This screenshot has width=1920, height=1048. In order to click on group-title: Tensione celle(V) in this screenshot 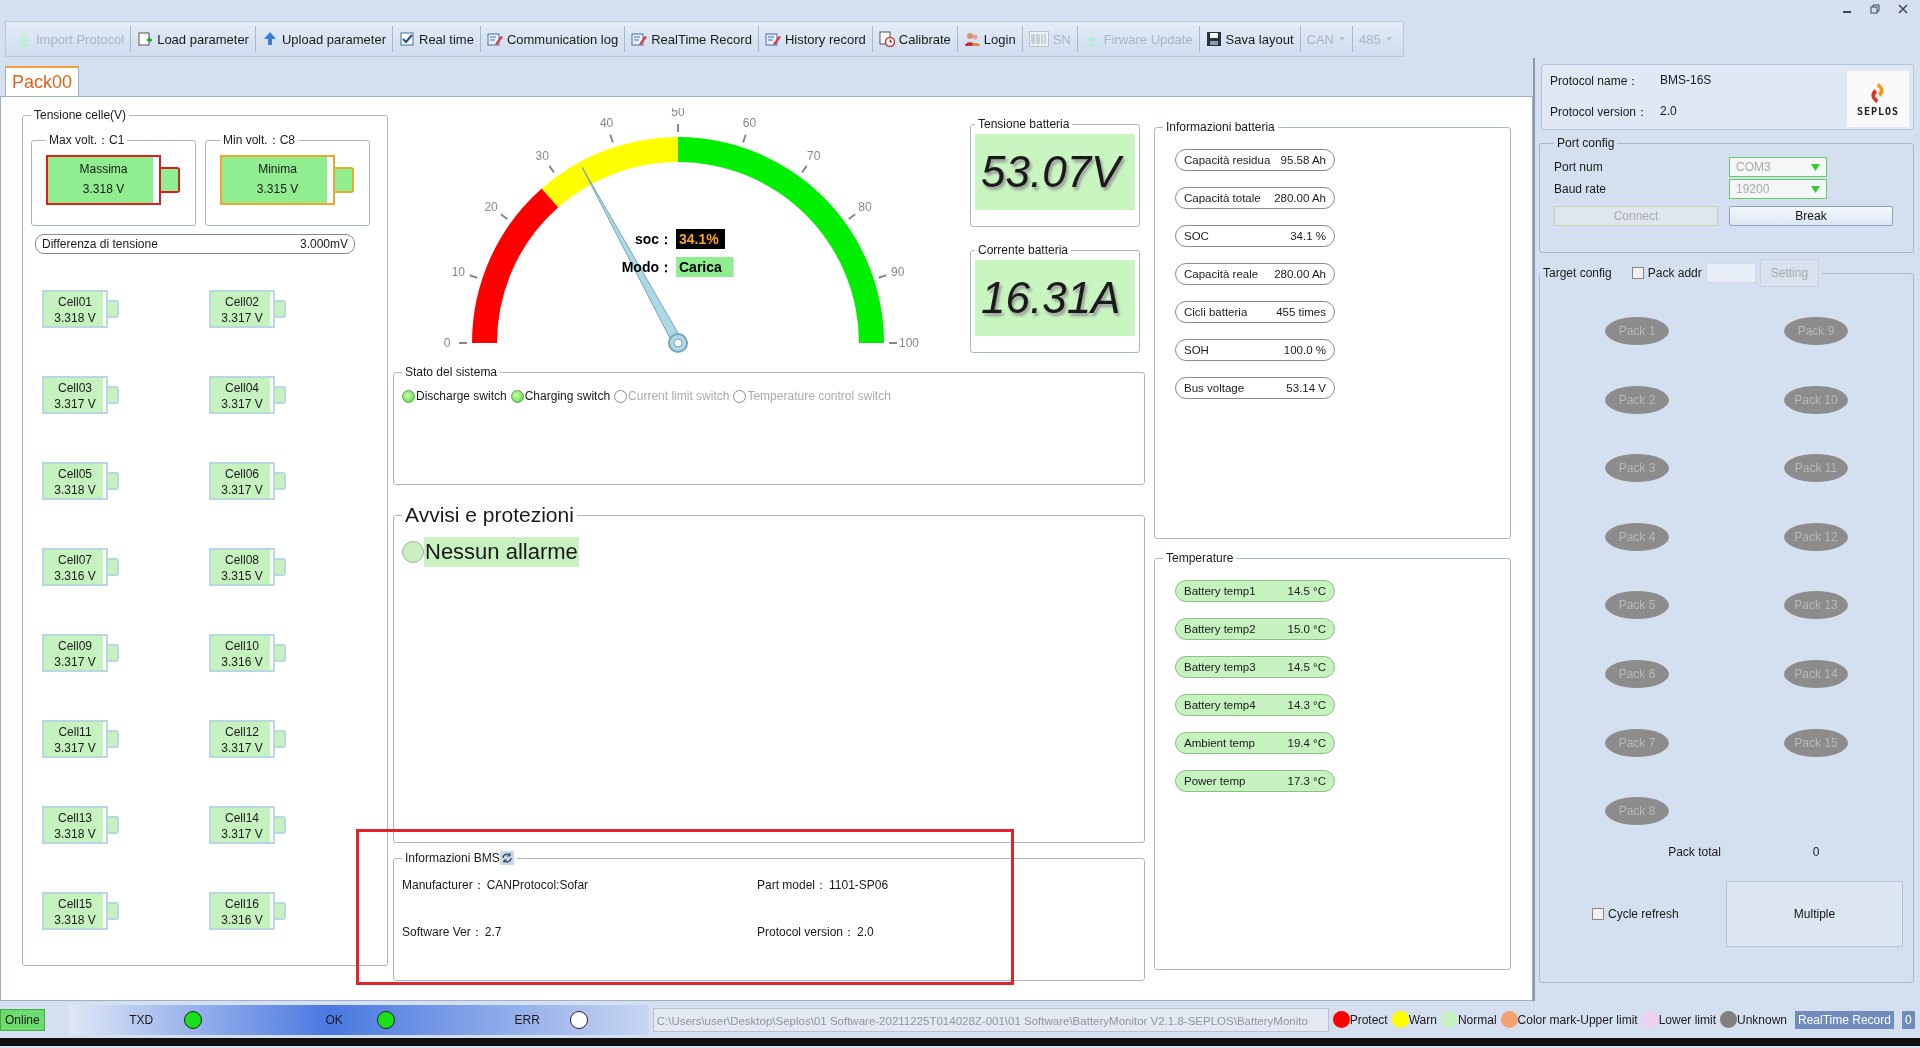, I will do `click(80, 115)`.